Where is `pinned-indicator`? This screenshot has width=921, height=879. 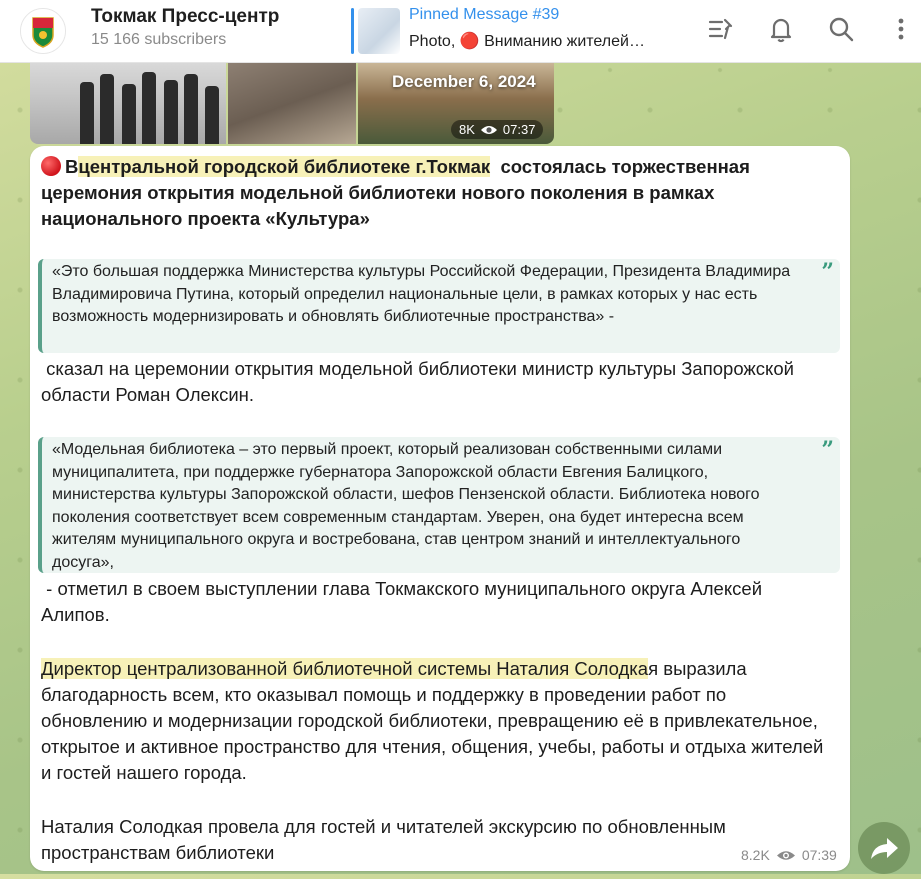
pinned-indicator is located at coordinates (352, 31).